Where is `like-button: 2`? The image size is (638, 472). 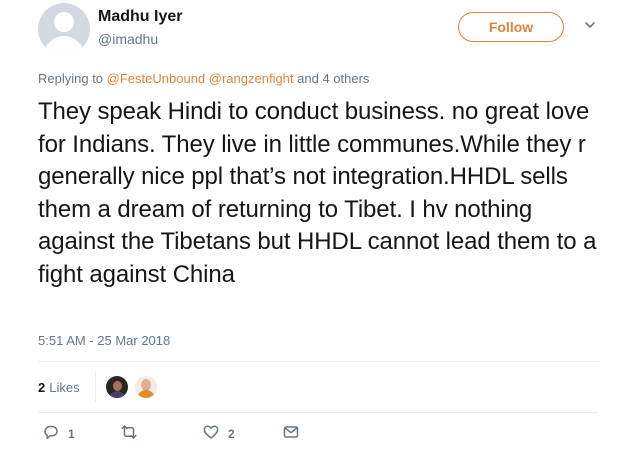 like-button: 2 is located at coordinates (218, 434).